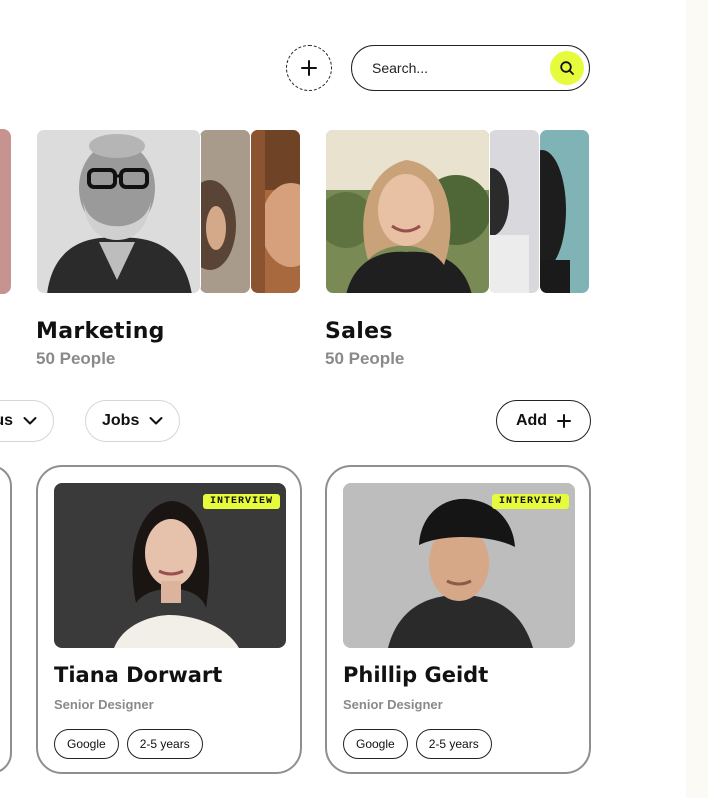 The width and height of the screenshot is (708, 798). Describe the element at coordinates (5, 211) in the screenshot. I see `group-photo-partial` at that location.